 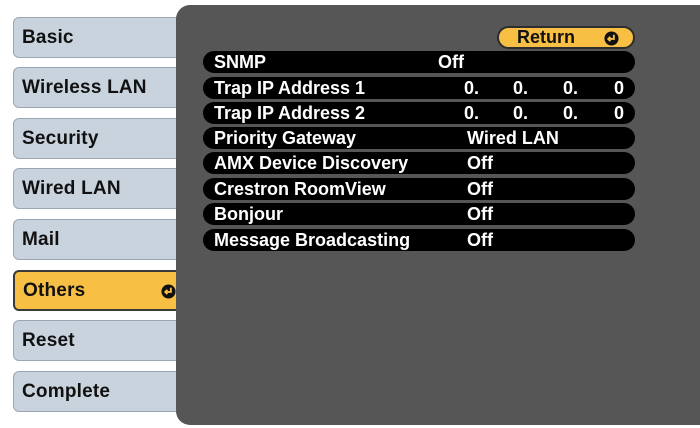 What do you see at coordinates (520, 113) in the screenshot?
I see `trap-ip-2-octet-2: 0.` at bounding box center [520, 113].